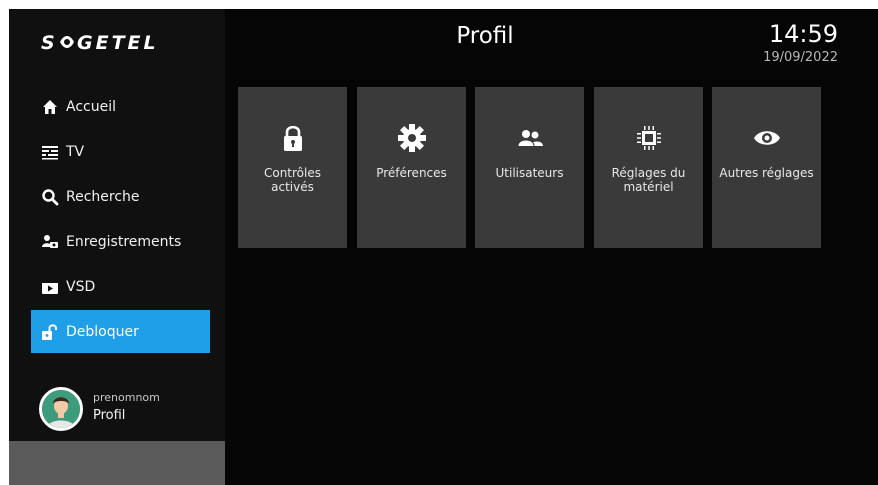 This screenshot has height=485, width=878. I want to click on sidebar-item-debloquer: Debloquer, so click(120, 331).